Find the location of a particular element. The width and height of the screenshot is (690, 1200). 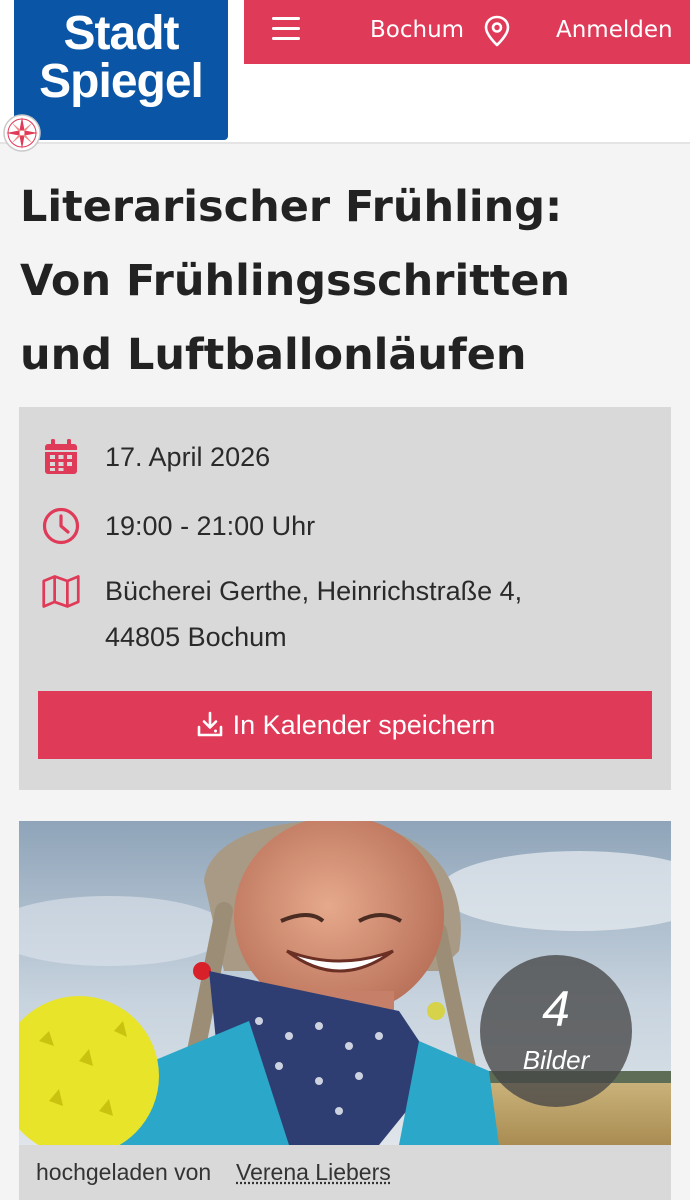

logo-underline is located at coordinates (121, 132).